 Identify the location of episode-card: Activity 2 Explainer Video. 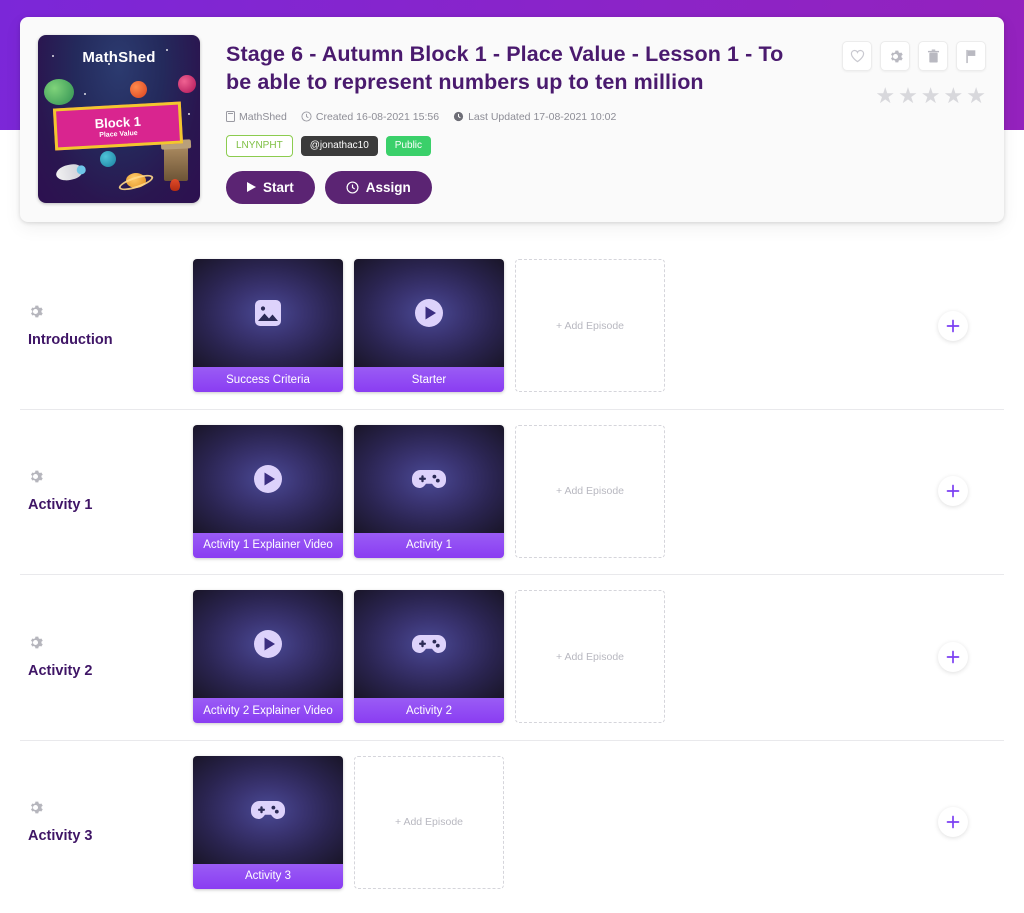
(268, 657).